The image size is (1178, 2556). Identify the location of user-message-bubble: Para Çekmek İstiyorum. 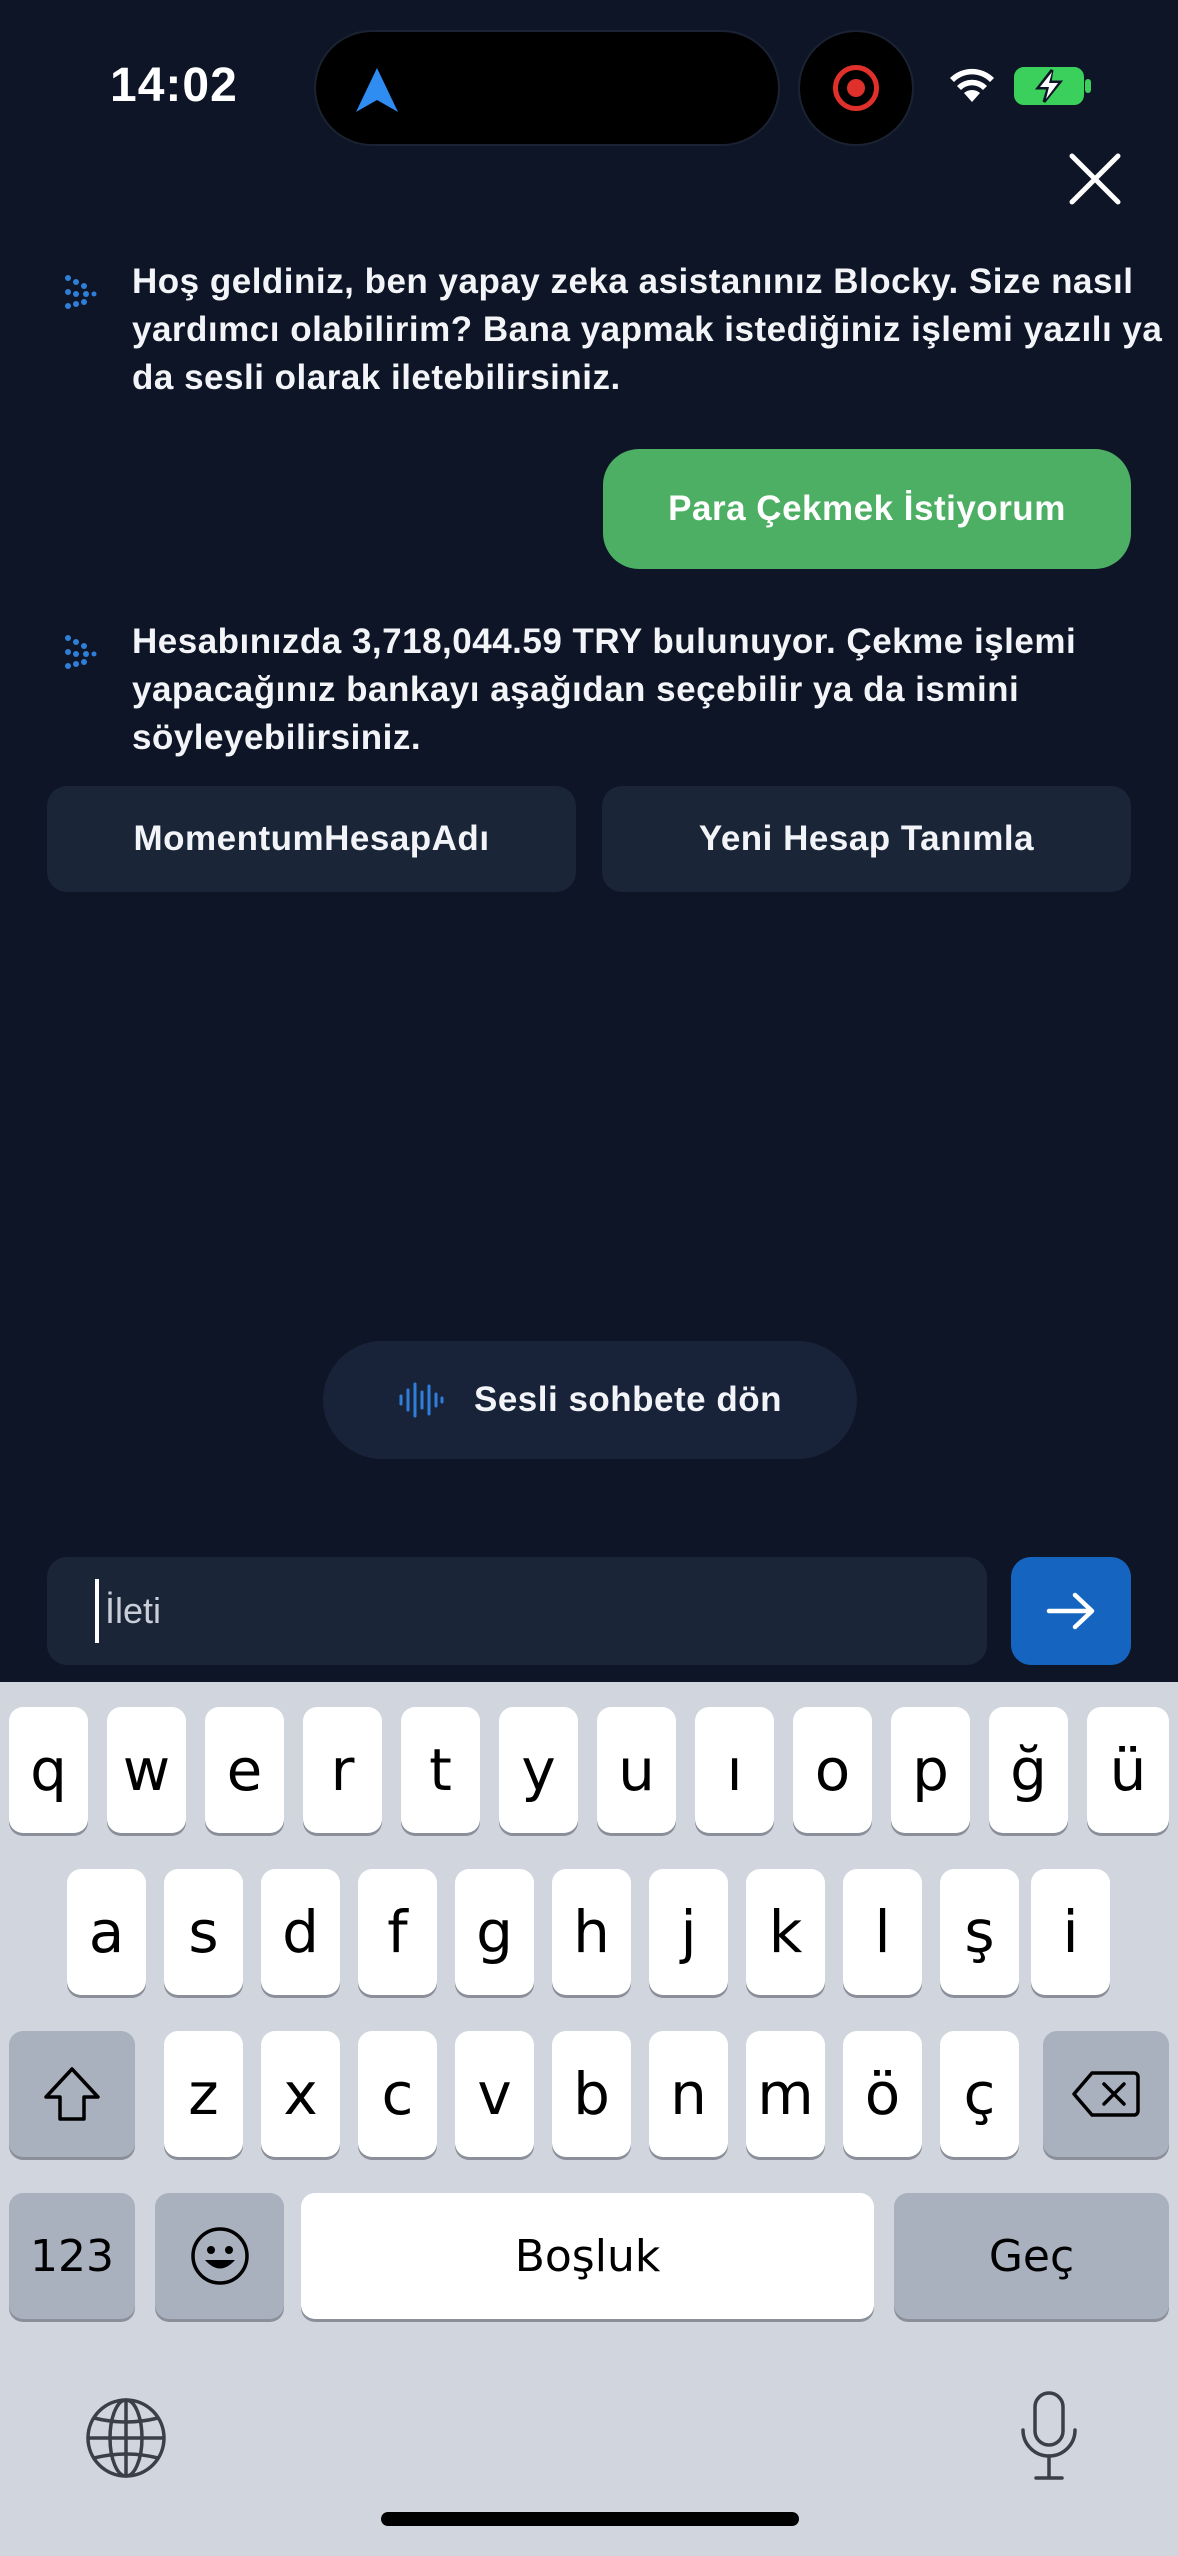
(867, 509).